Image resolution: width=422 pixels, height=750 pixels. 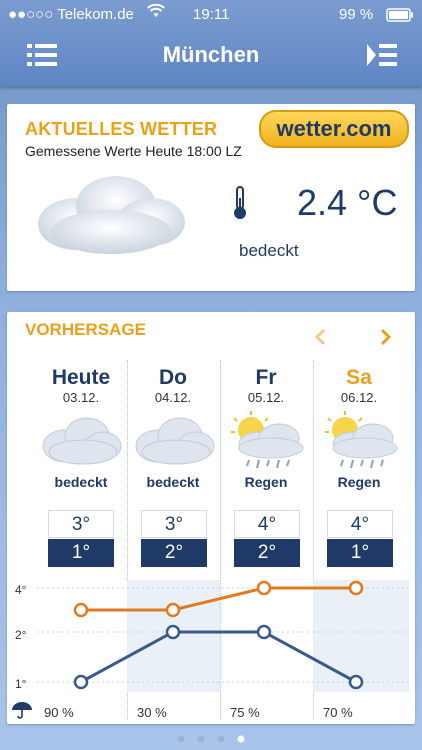 I want to click on next-arrow-icon, so click(x=386, y=339).